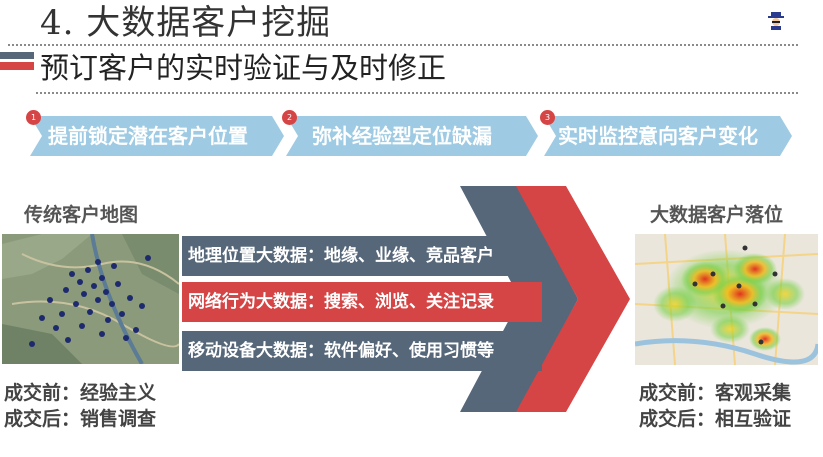 The image size is (823, 457). What do you see at coordinates (547, 117) in the screenshot?
I see `step-3-number: 3` at bounding box center [547, 117].